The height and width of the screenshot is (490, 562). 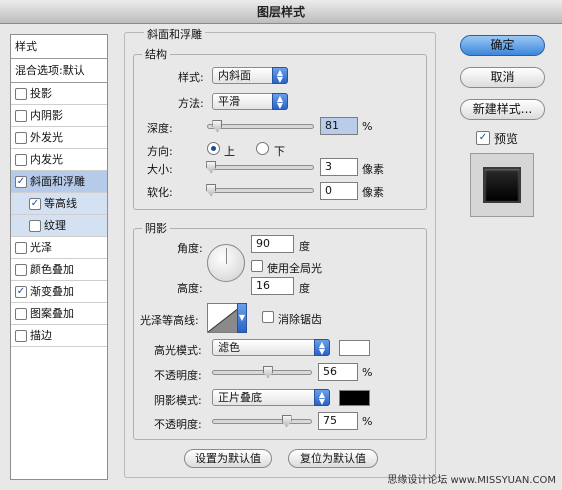 I want to click on preview-thumbnail, so click(x=502, y=185).